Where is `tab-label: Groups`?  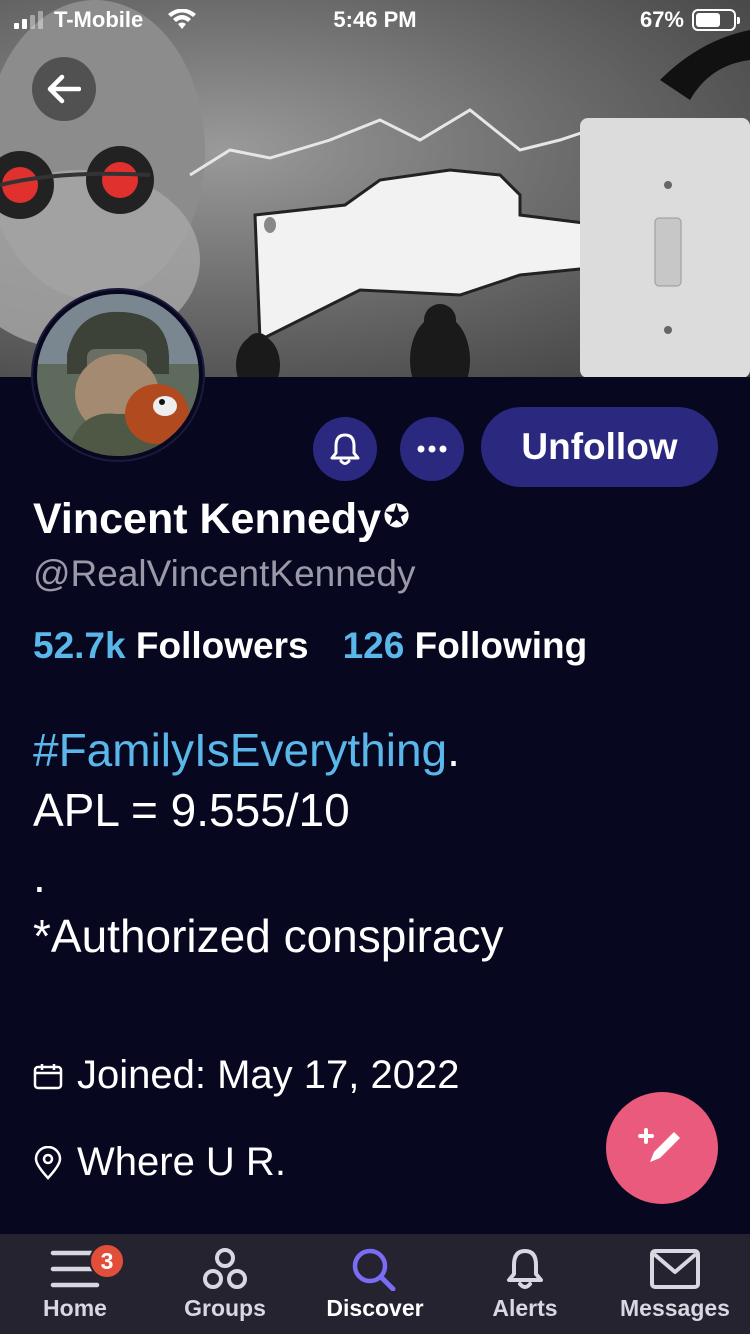
tab-label: Groups is located at coordinates (225, 1308).